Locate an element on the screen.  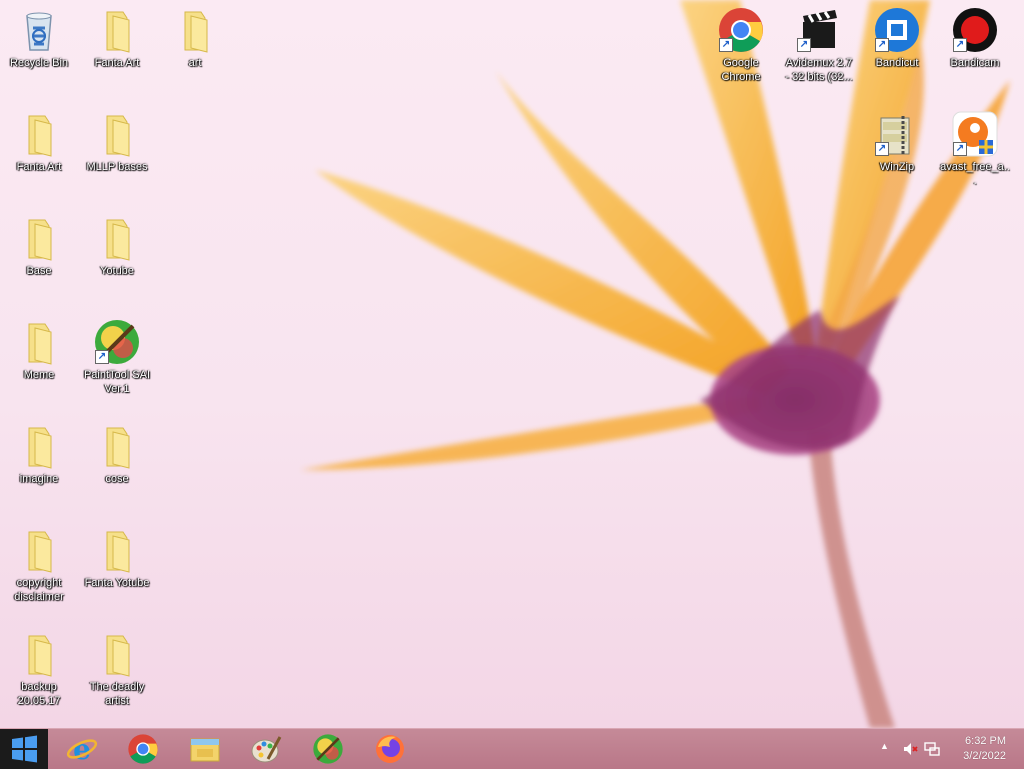
desktop-icon-folder: Fanta Yotube is located at coordinates (117, 555).